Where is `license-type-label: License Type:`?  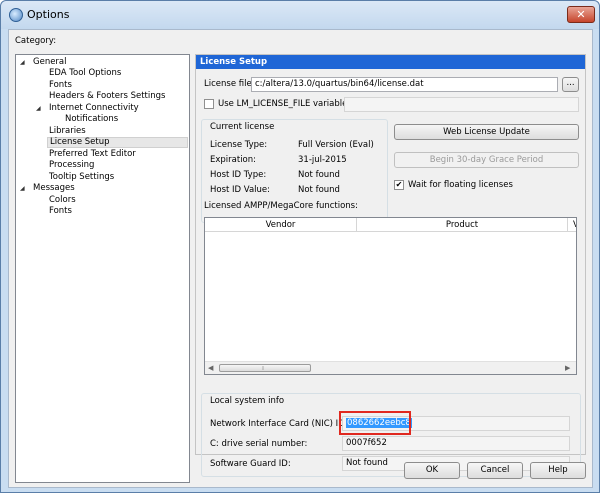 license-type-label: License Type: is located at coordinates (239, 145).